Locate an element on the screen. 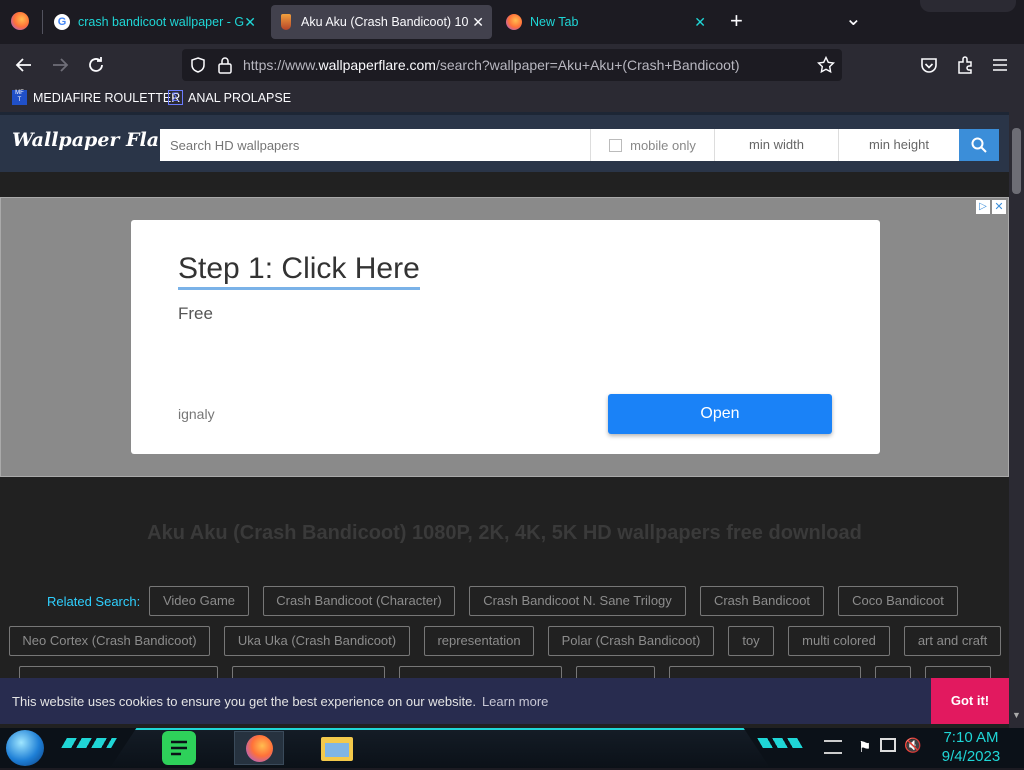  related-tag: Crash Bandicoot is located at coordinates (762, 601).